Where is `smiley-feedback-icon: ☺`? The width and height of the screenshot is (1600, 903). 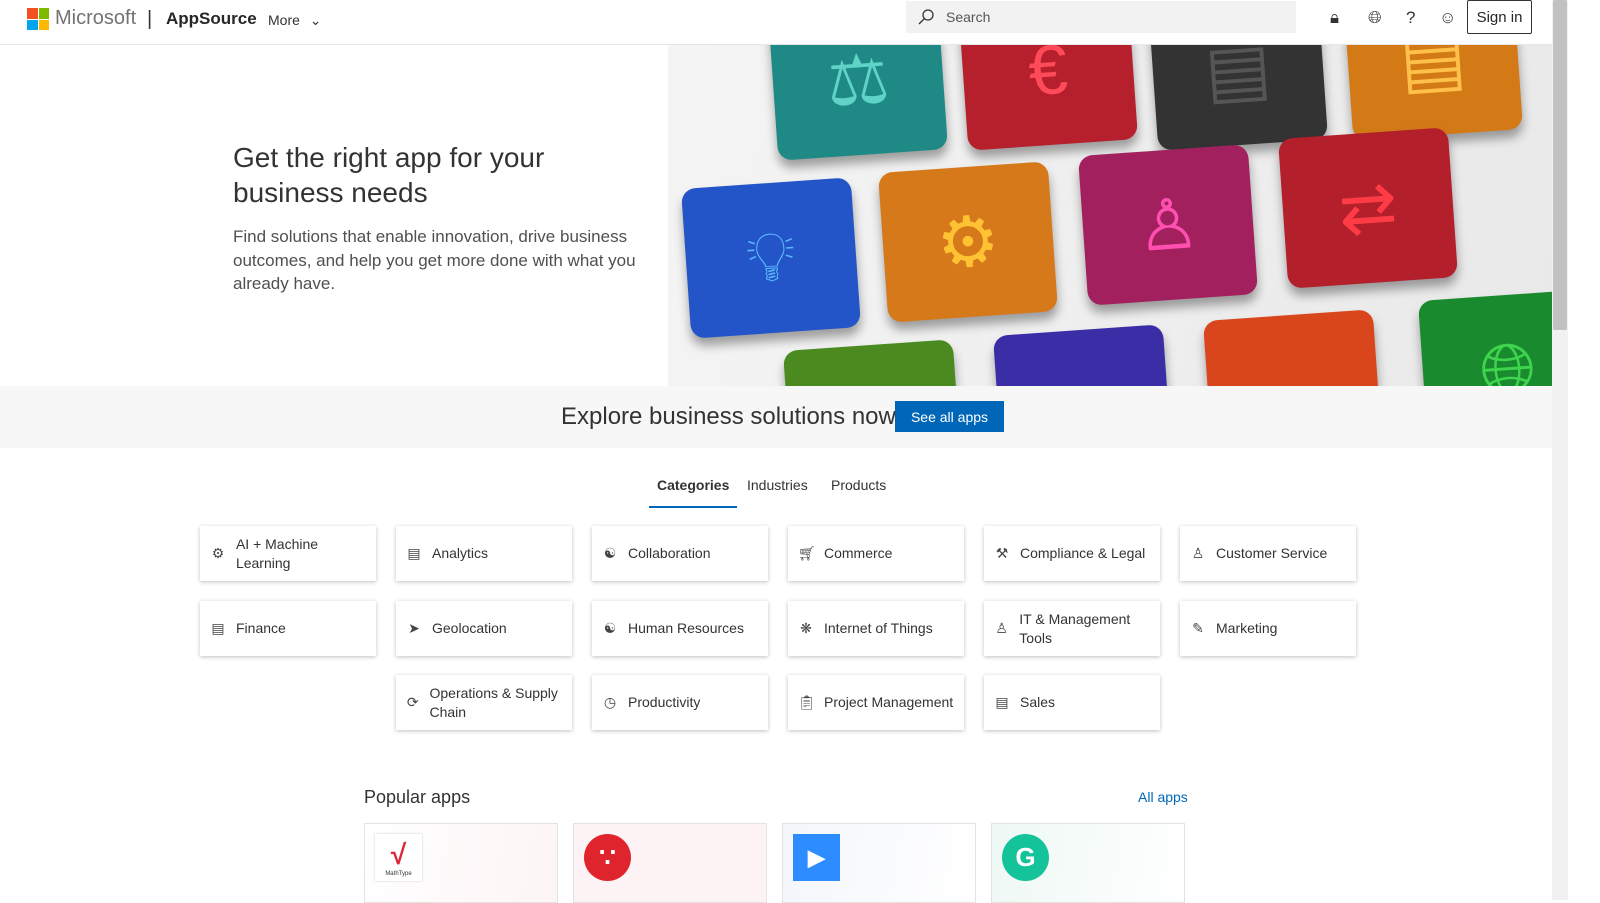
smiley-feedback-icon: ☺ is located at coordinates (1447, 18).